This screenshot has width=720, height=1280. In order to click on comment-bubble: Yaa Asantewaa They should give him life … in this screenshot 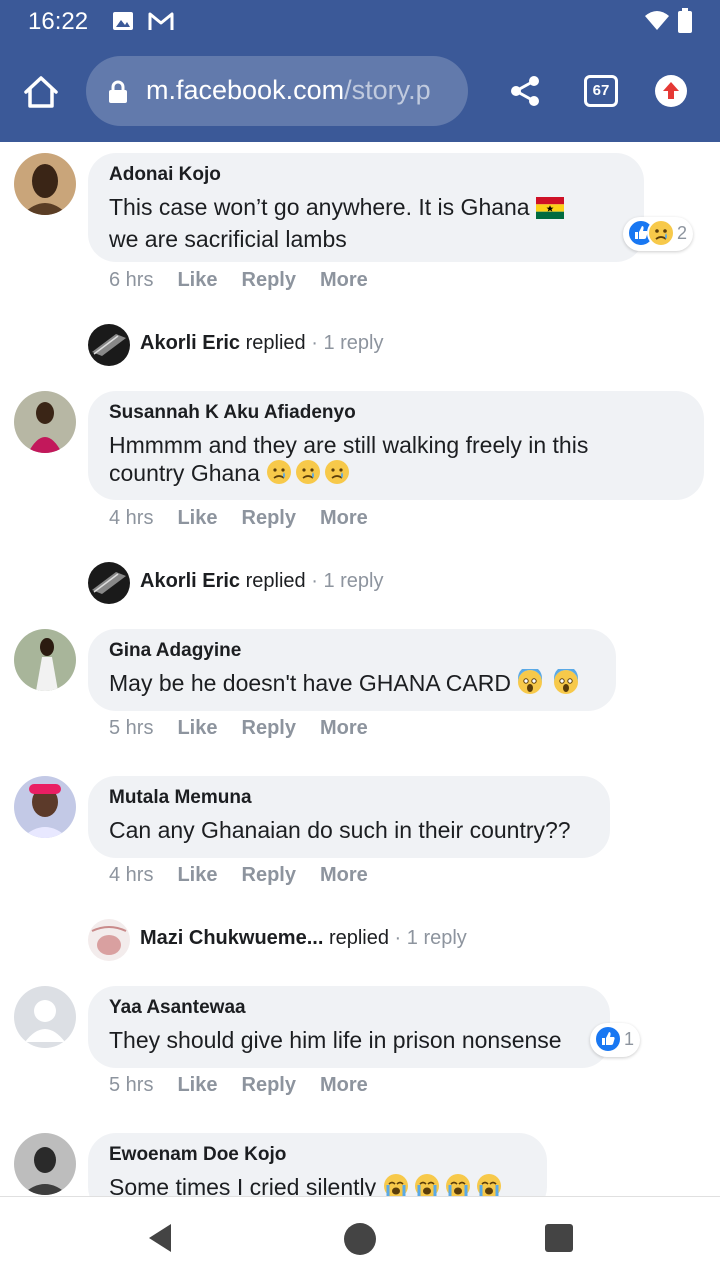, I will do `click(349, 1027)`.